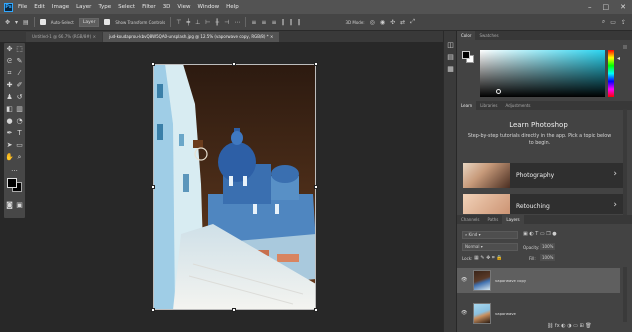 The width and height of the screenshot is (632, 332). I want to click on layers-scrollbar, so click(625, 294).